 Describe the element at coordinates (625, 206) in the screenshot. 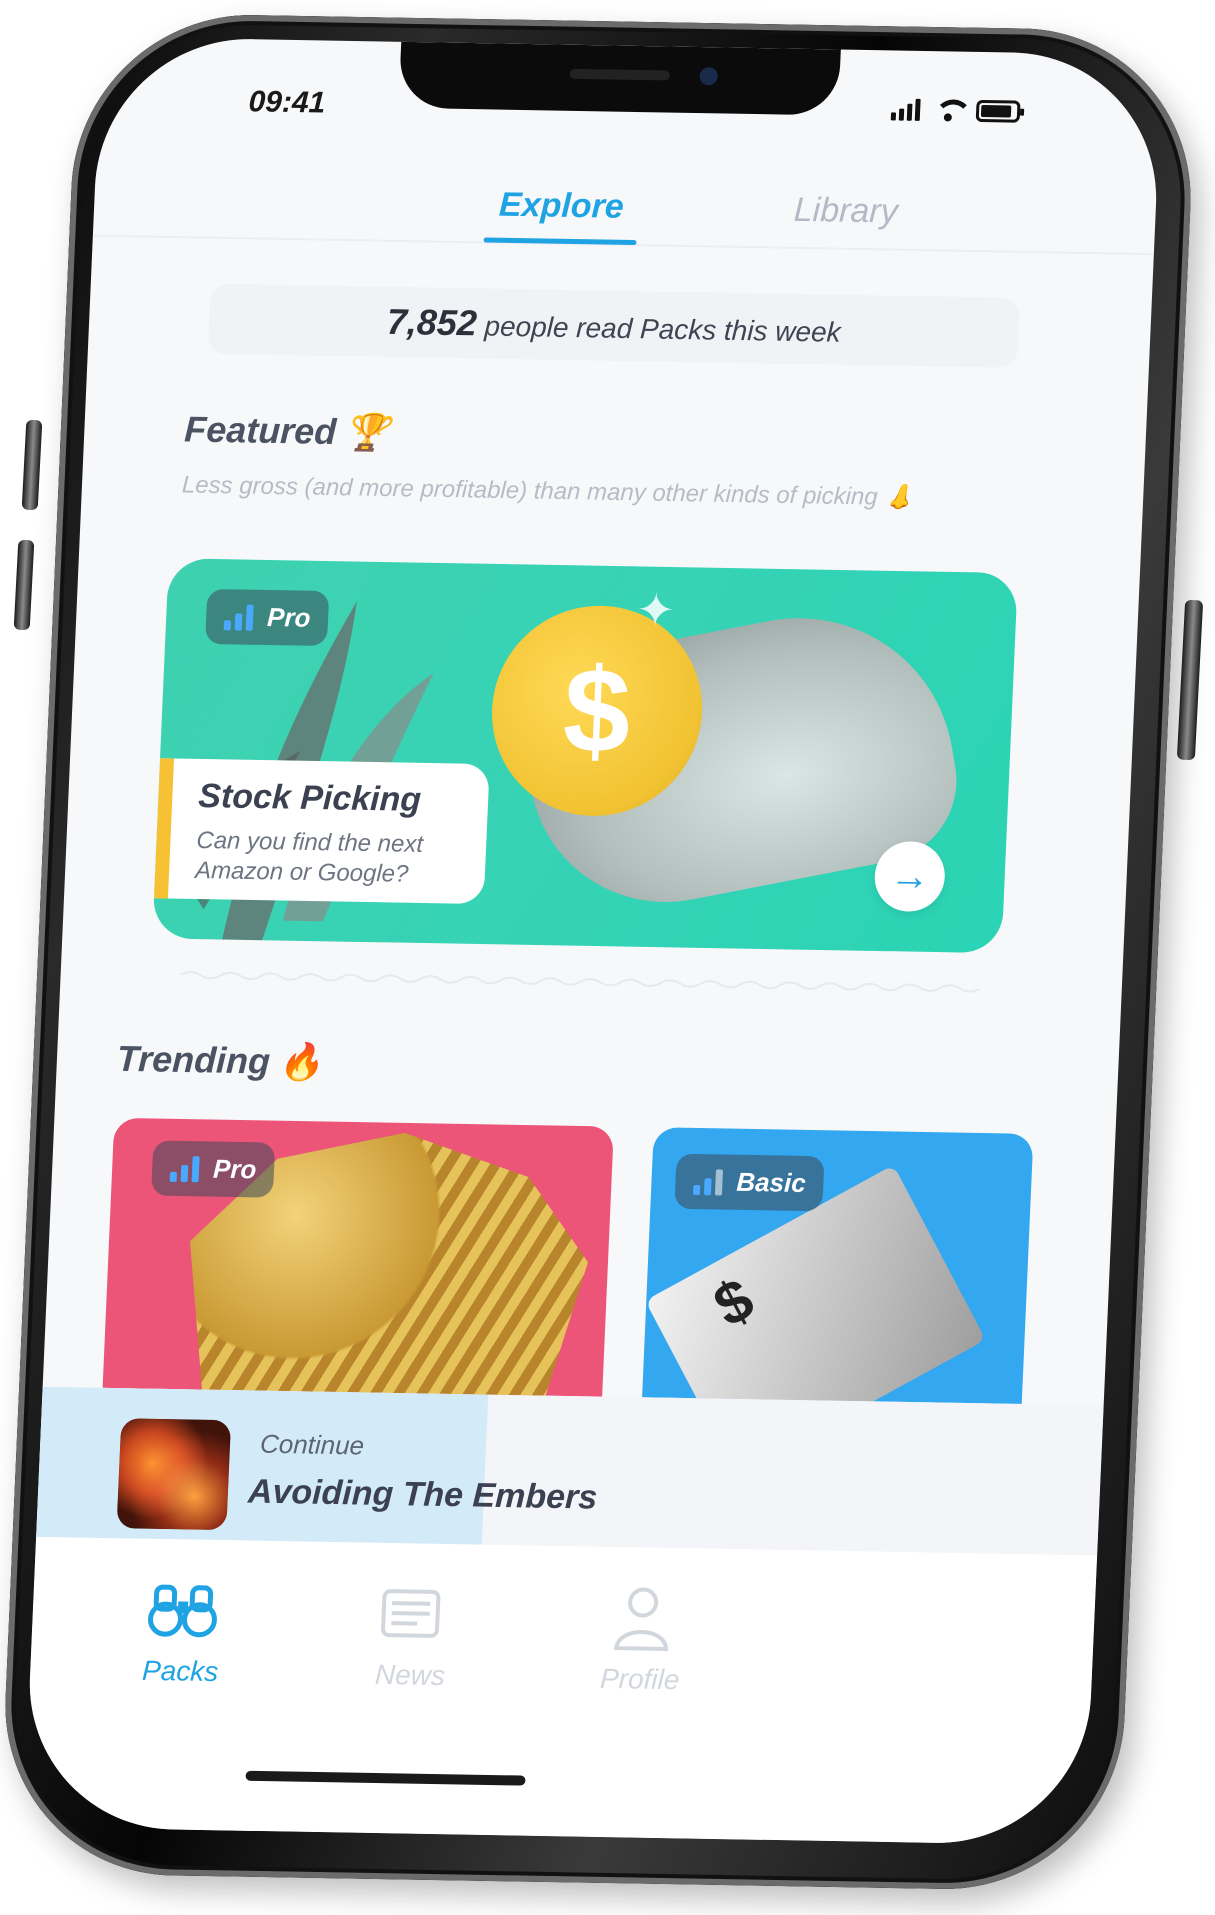

I see `top-tab-bar: Explore Library` at that location.